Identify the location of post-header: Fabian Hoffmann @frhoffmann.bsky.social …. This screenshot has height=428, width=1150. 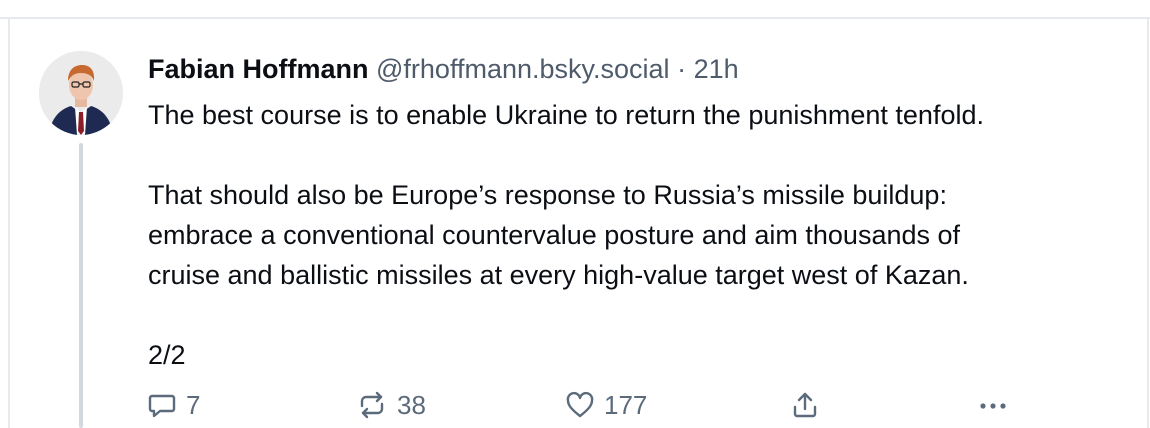
(443, 69).